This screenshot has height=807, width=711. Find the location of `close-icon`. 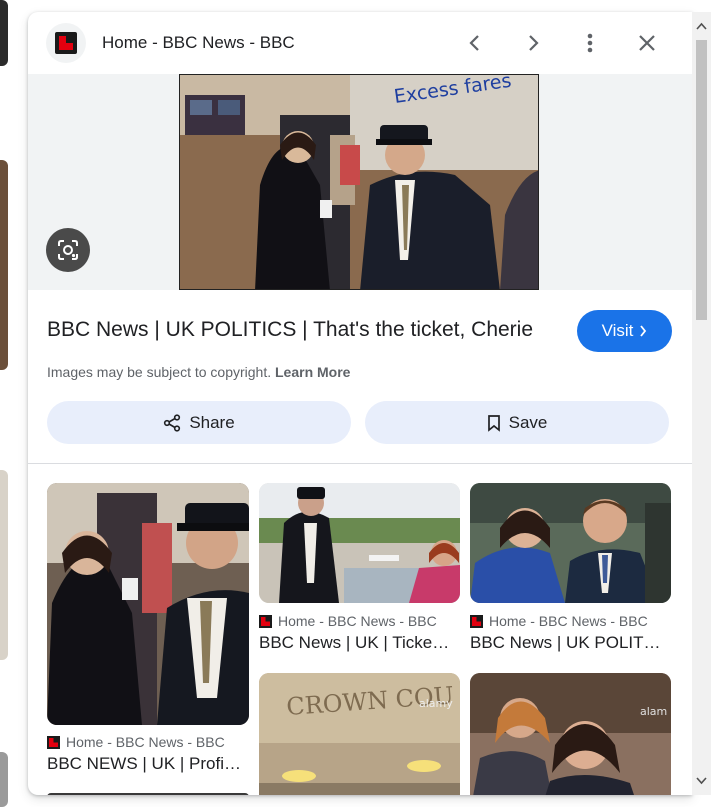

close-icon is located at coordinates (647, 43).